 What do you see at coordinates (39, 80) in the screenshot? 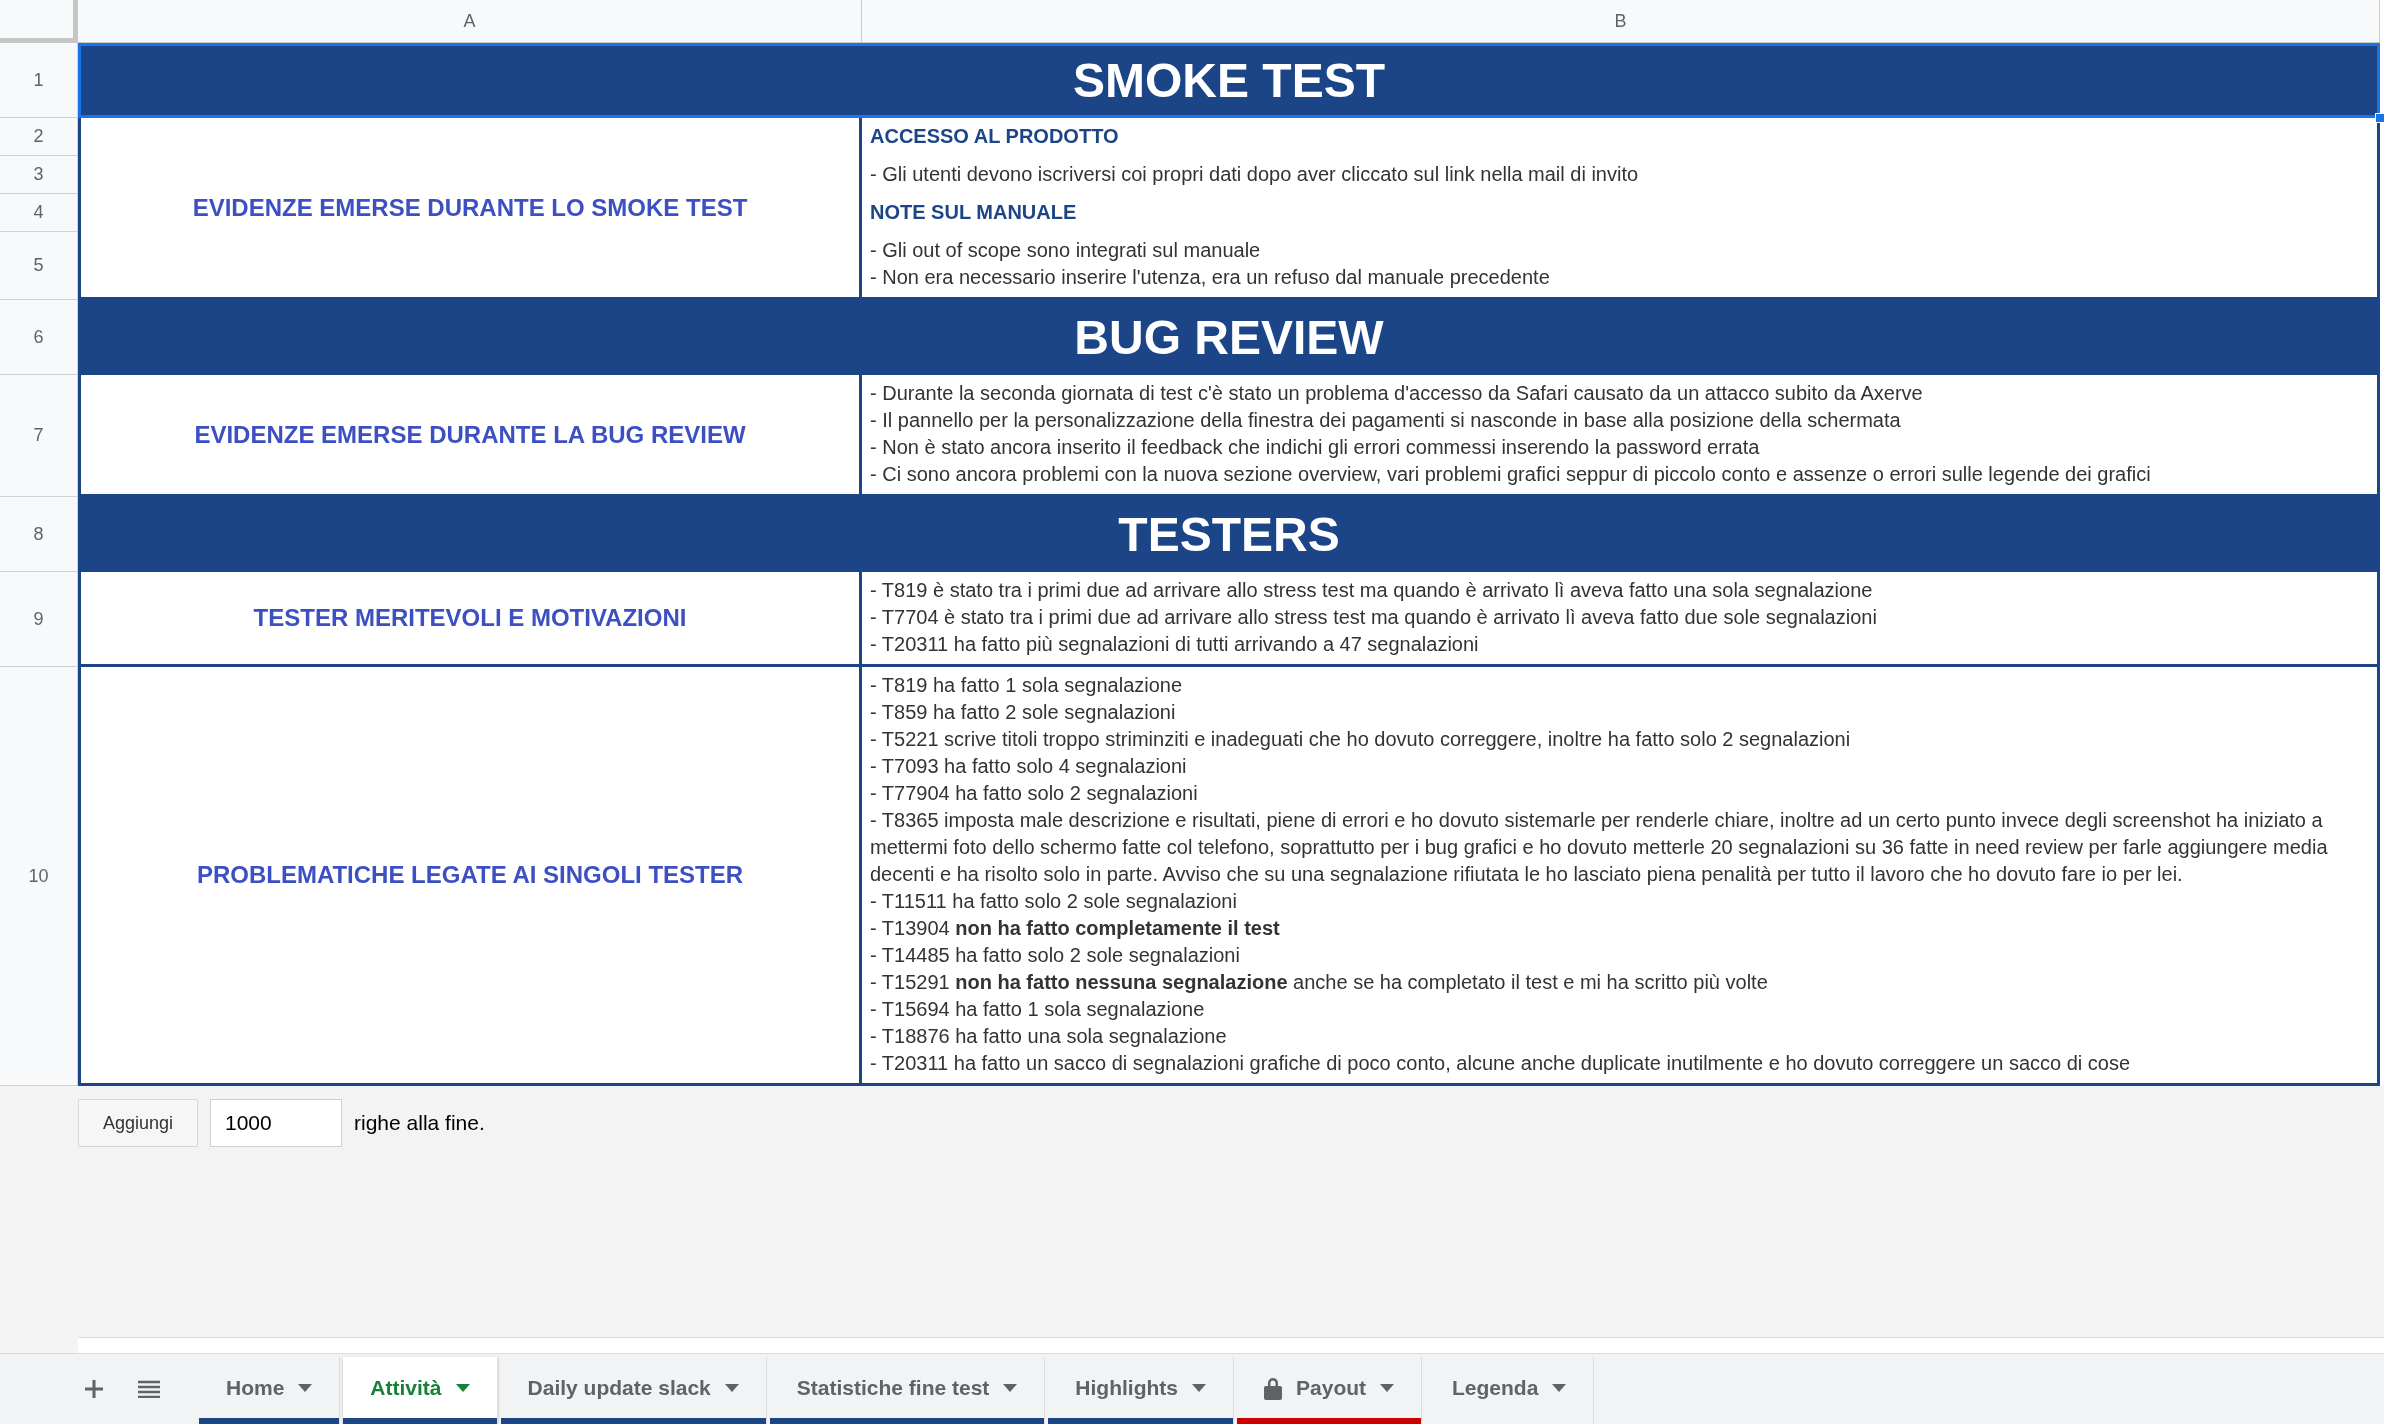
I see `row-header: 1` at bounding box center [39, 80].